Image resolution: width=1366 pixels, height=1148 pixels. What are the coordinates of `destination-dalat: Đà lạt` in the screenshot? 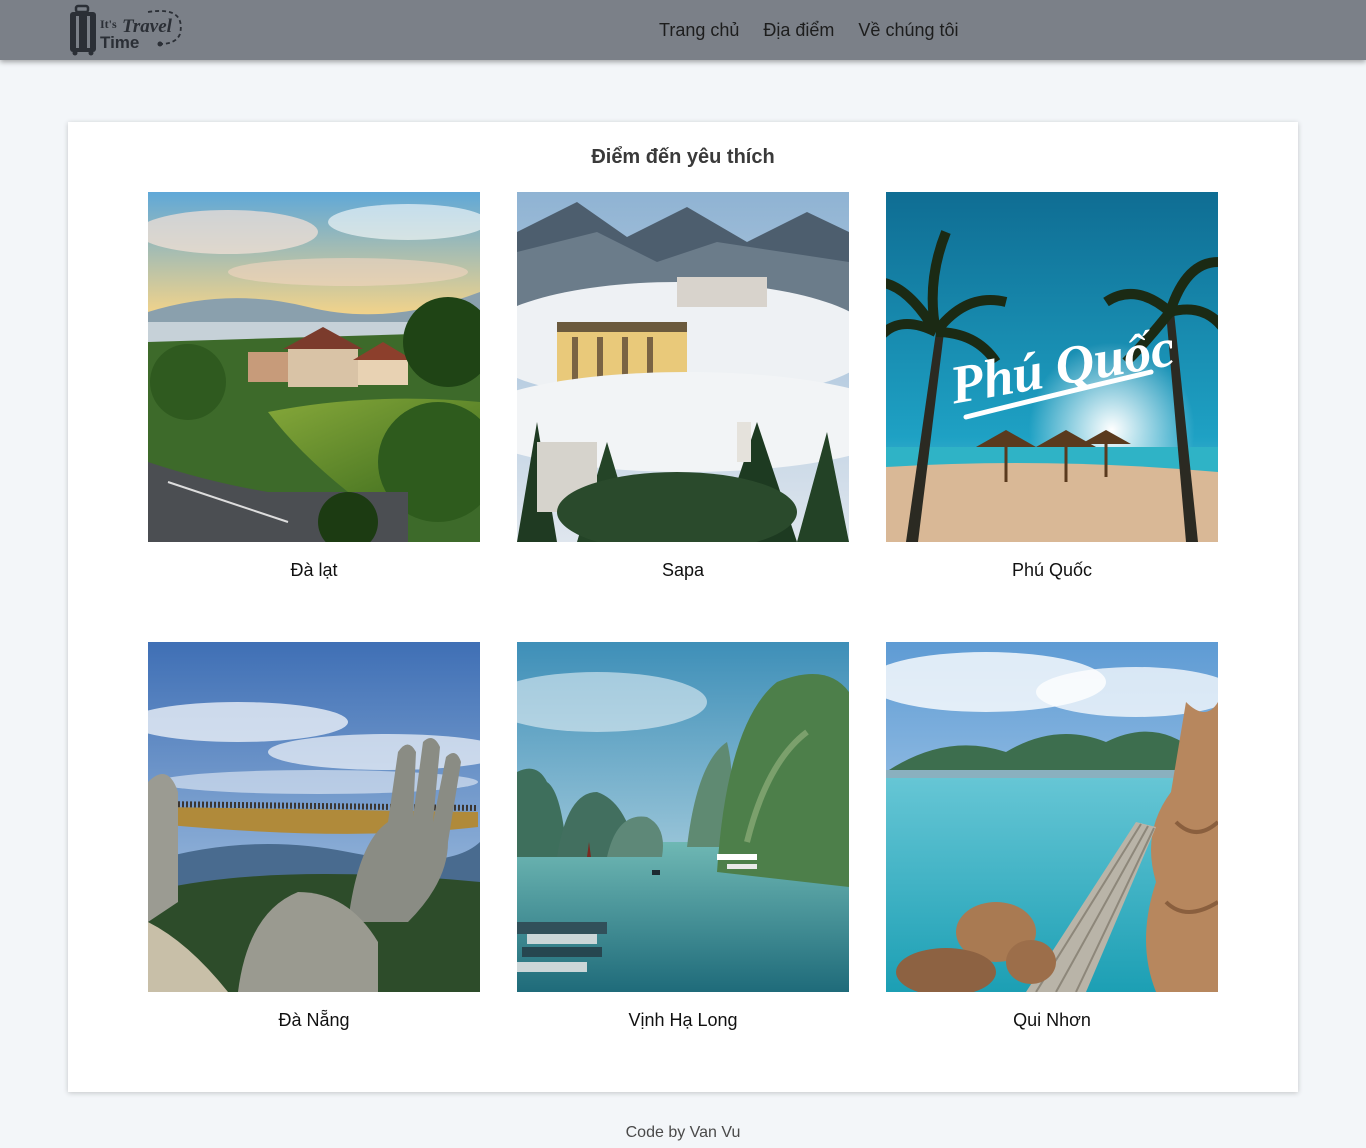 It's located at (314, 386).